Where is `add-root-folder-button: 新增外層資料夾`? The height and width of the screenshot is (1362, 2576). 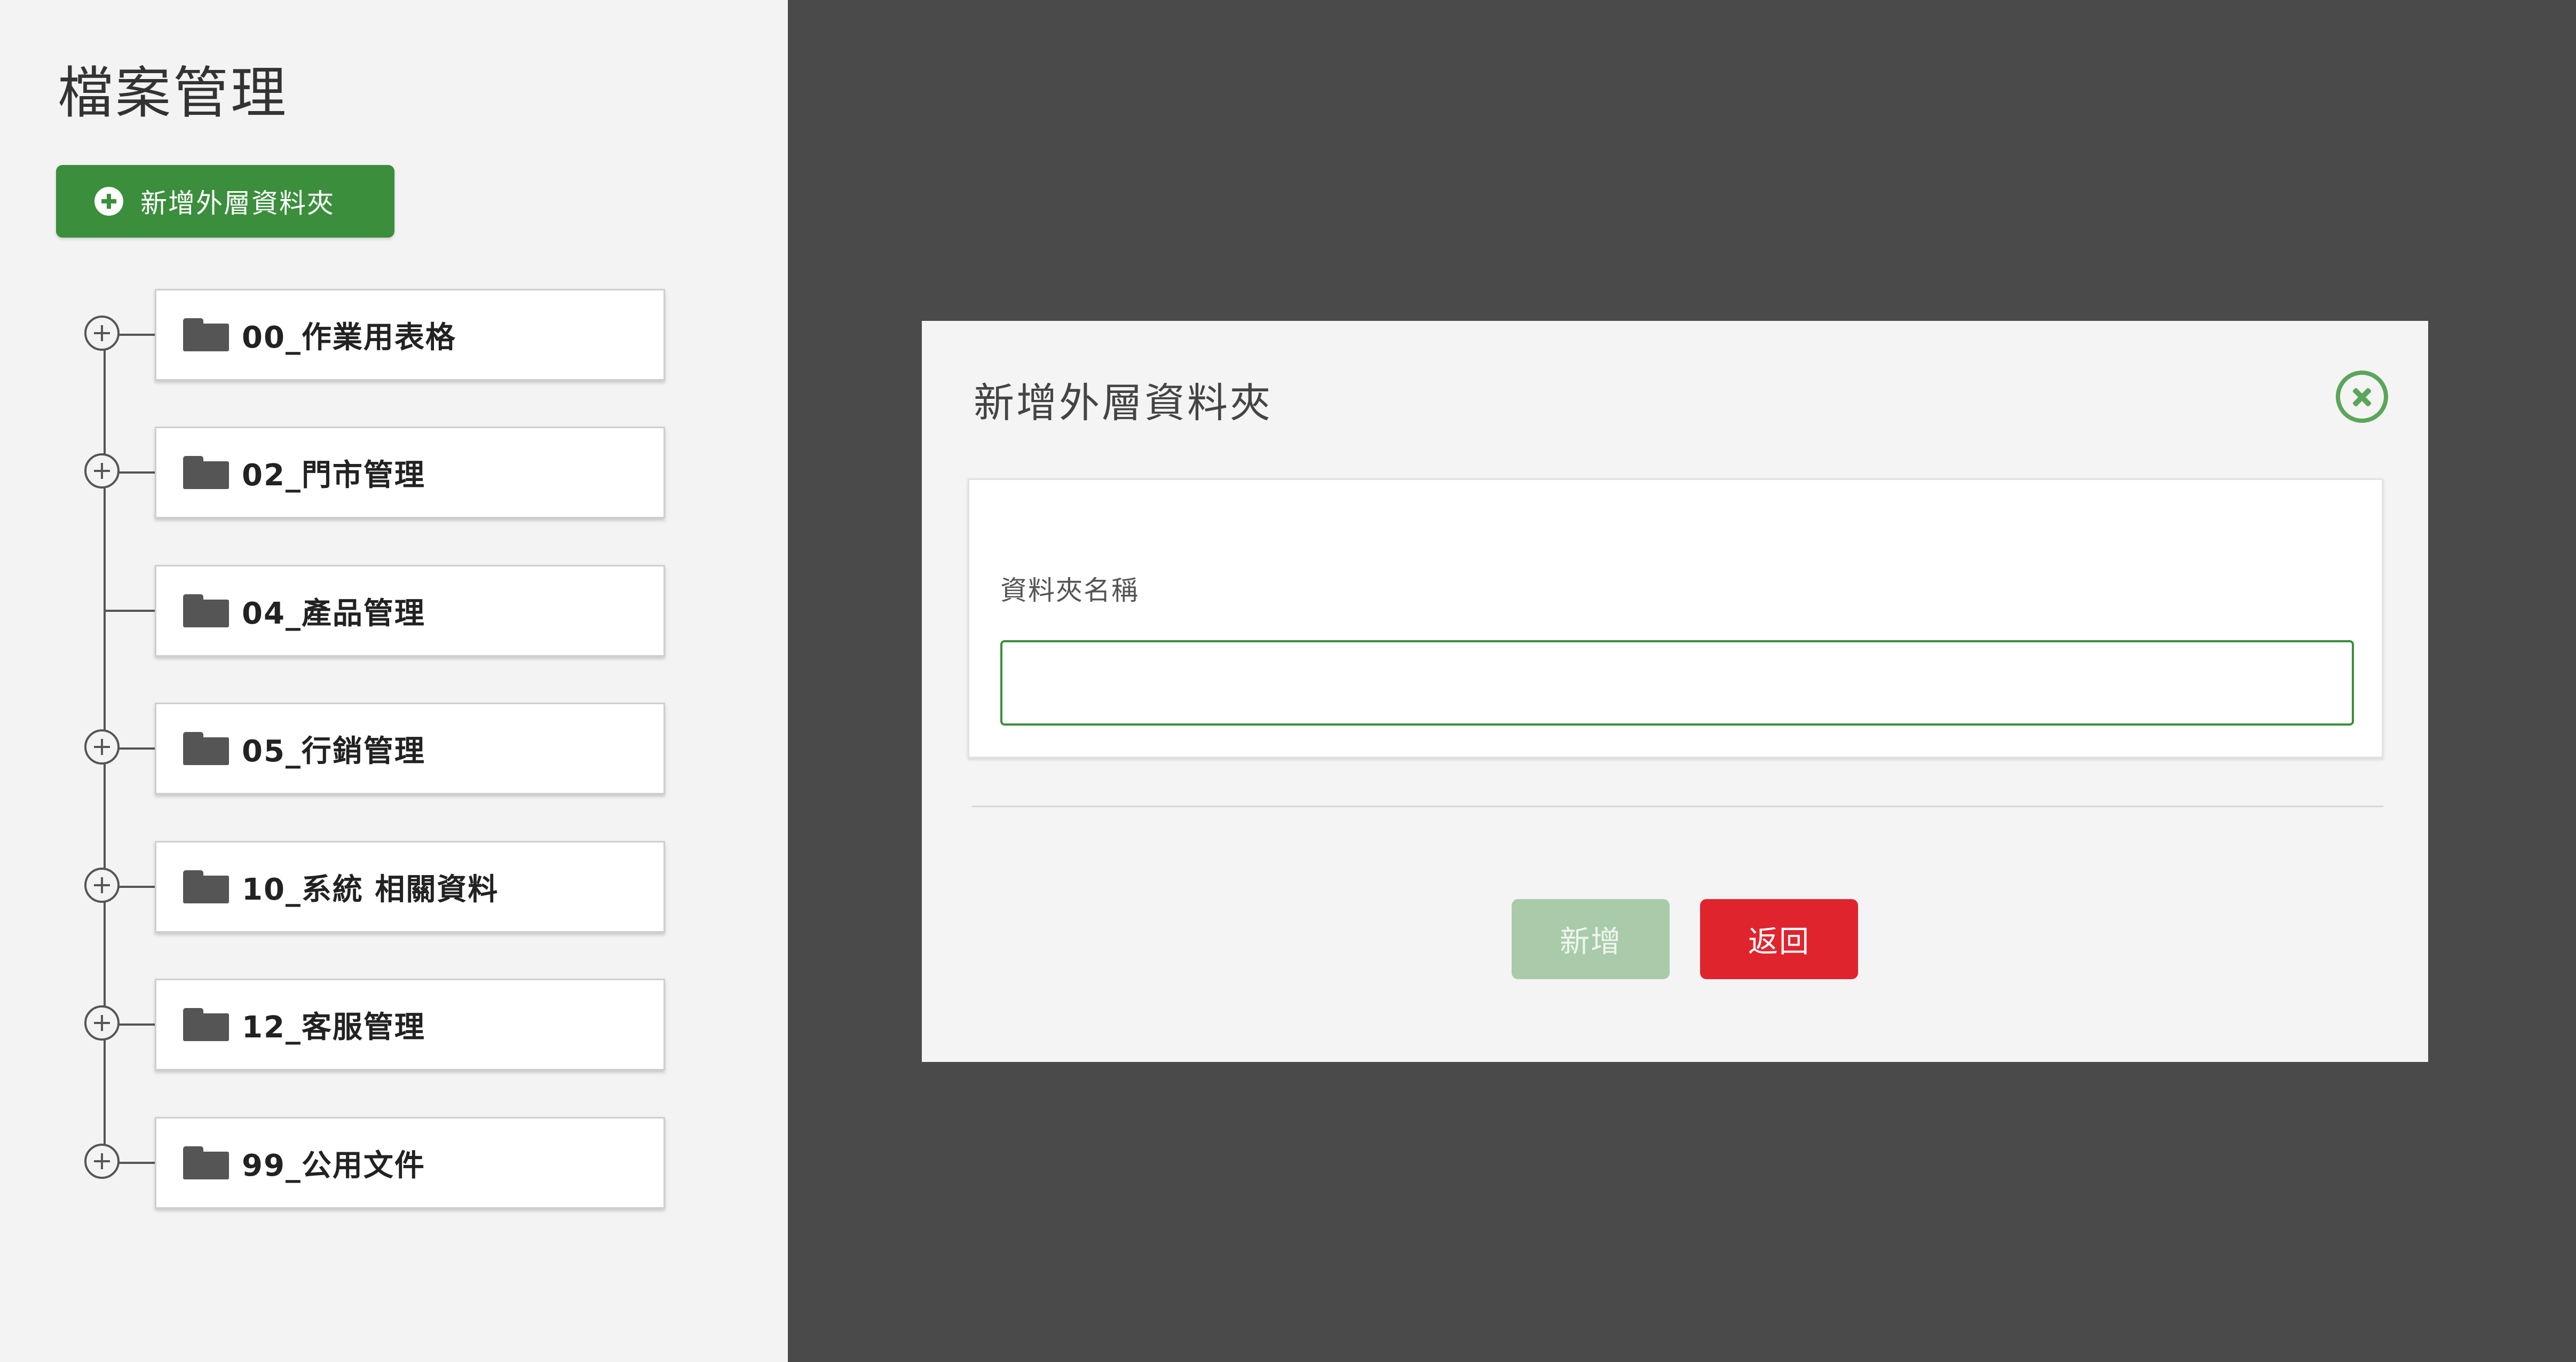 add-root-folder-button: 新增外層資料夾 is located at coordinates (225, 201).